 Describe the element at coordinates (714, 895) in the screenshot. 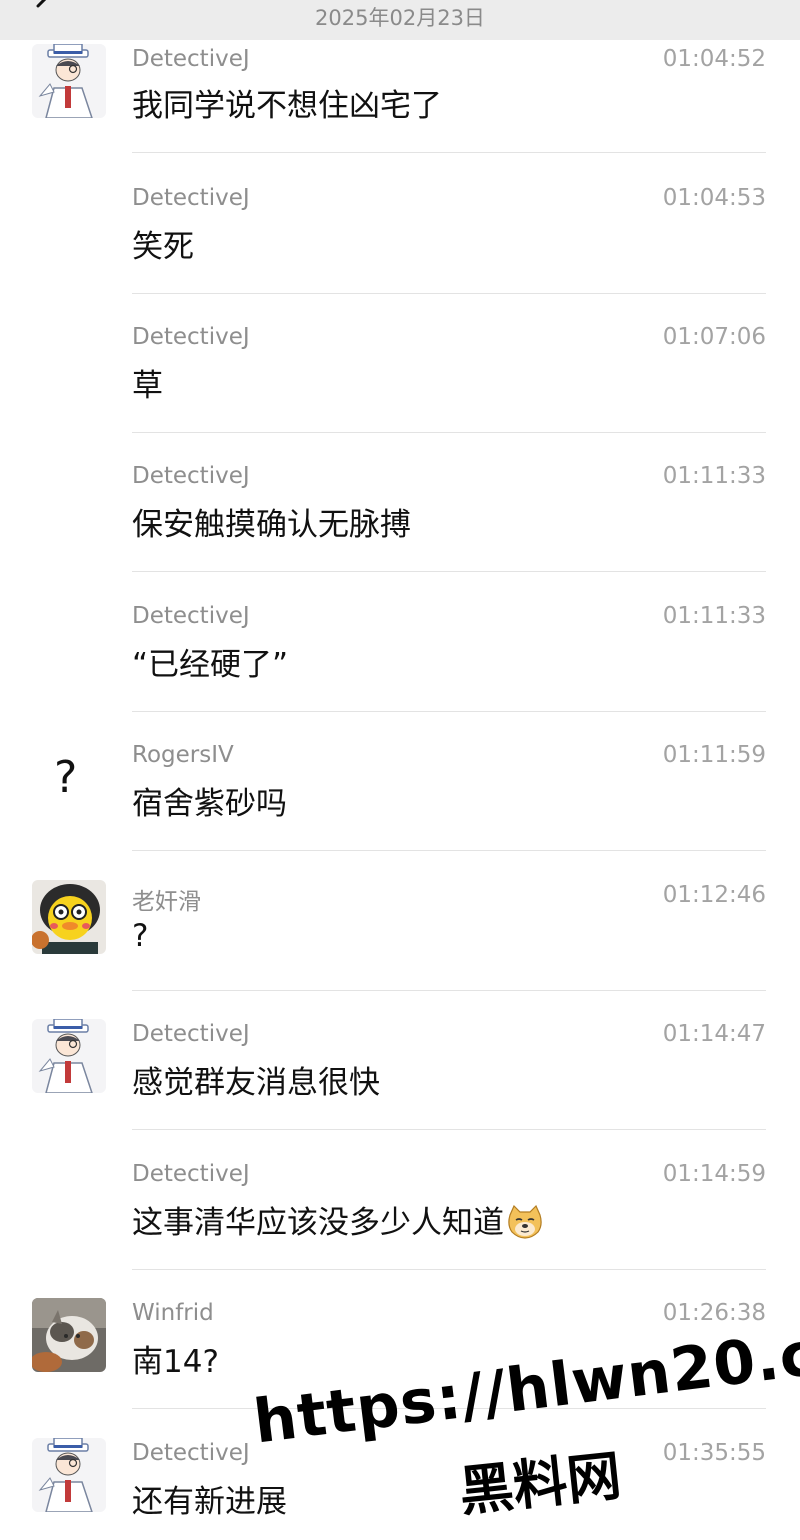

I see `message-time: 01:12:46` at that location.